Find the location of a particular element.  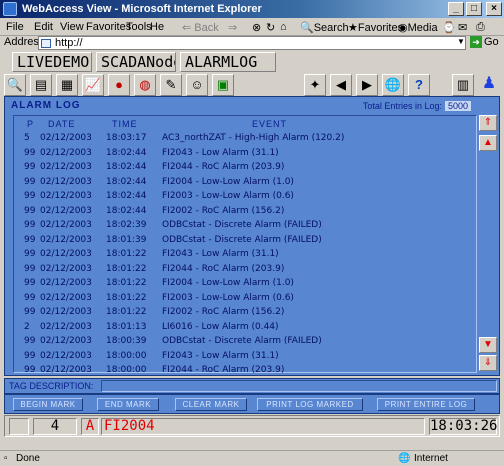

menu-view: View is located at coordinates (72, 27).